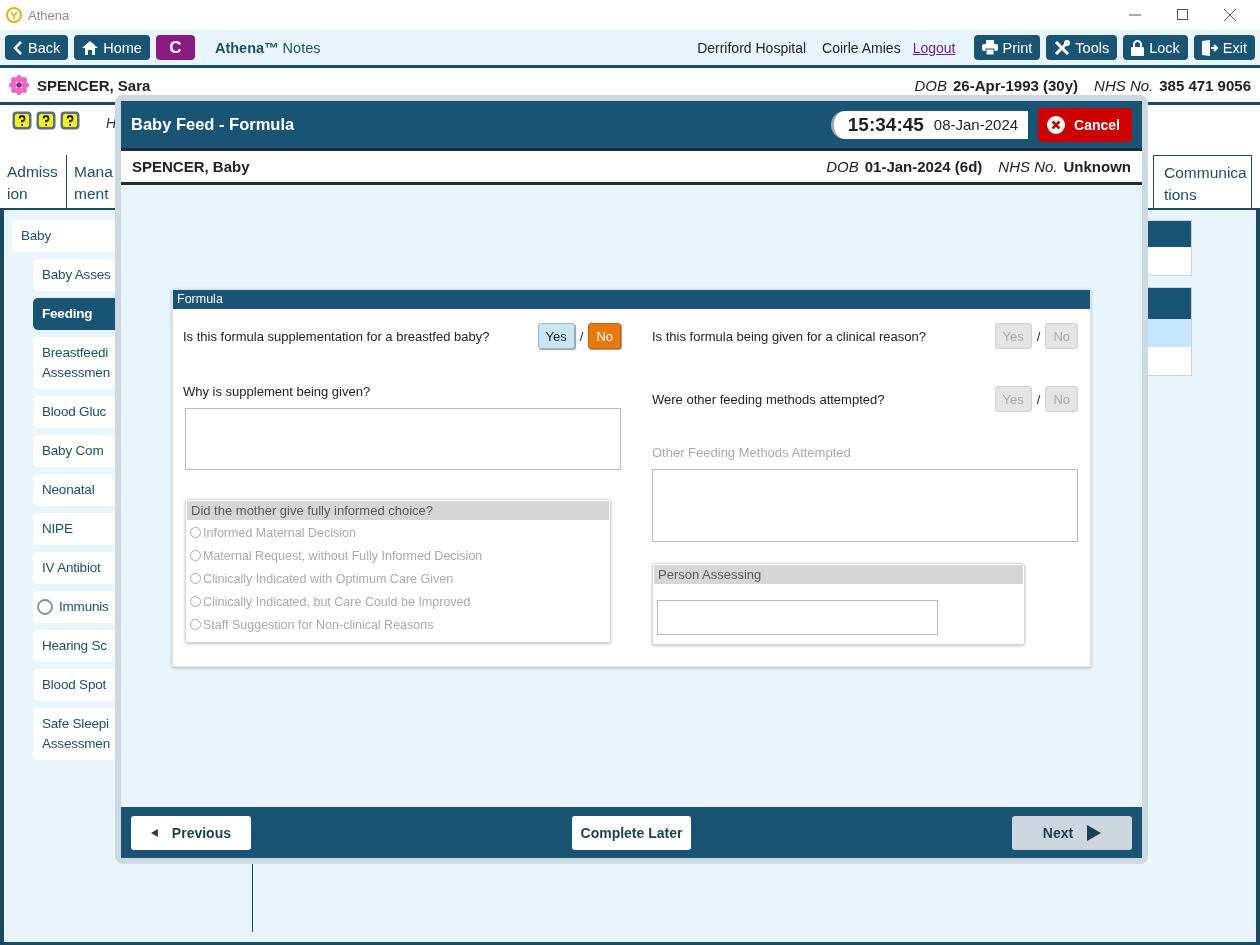 The height and width of the screenshot is (945, 1260). I want to click on answer-toggle: Yes, so click(556, 336).